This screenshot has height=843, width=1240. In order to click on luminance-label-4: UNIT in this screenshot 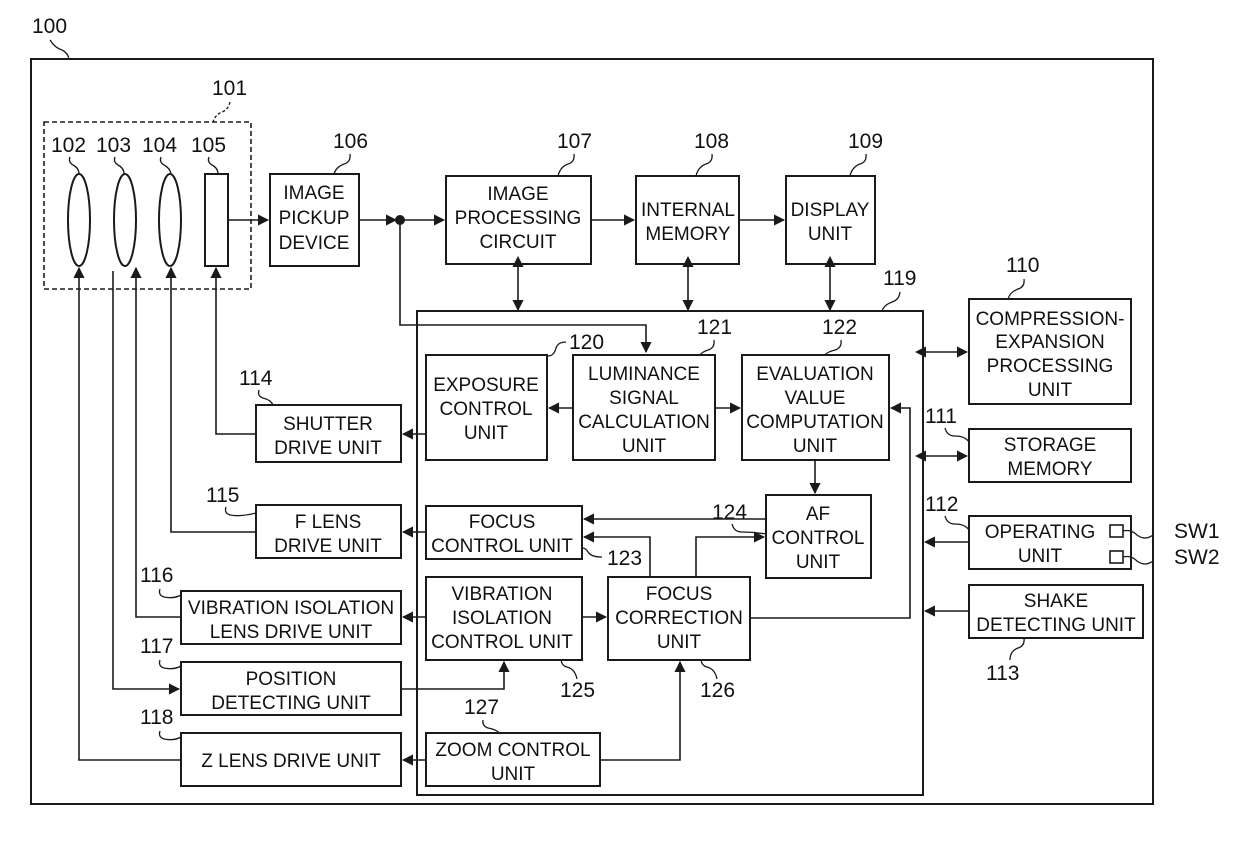, I will do `click(644, 446)`.